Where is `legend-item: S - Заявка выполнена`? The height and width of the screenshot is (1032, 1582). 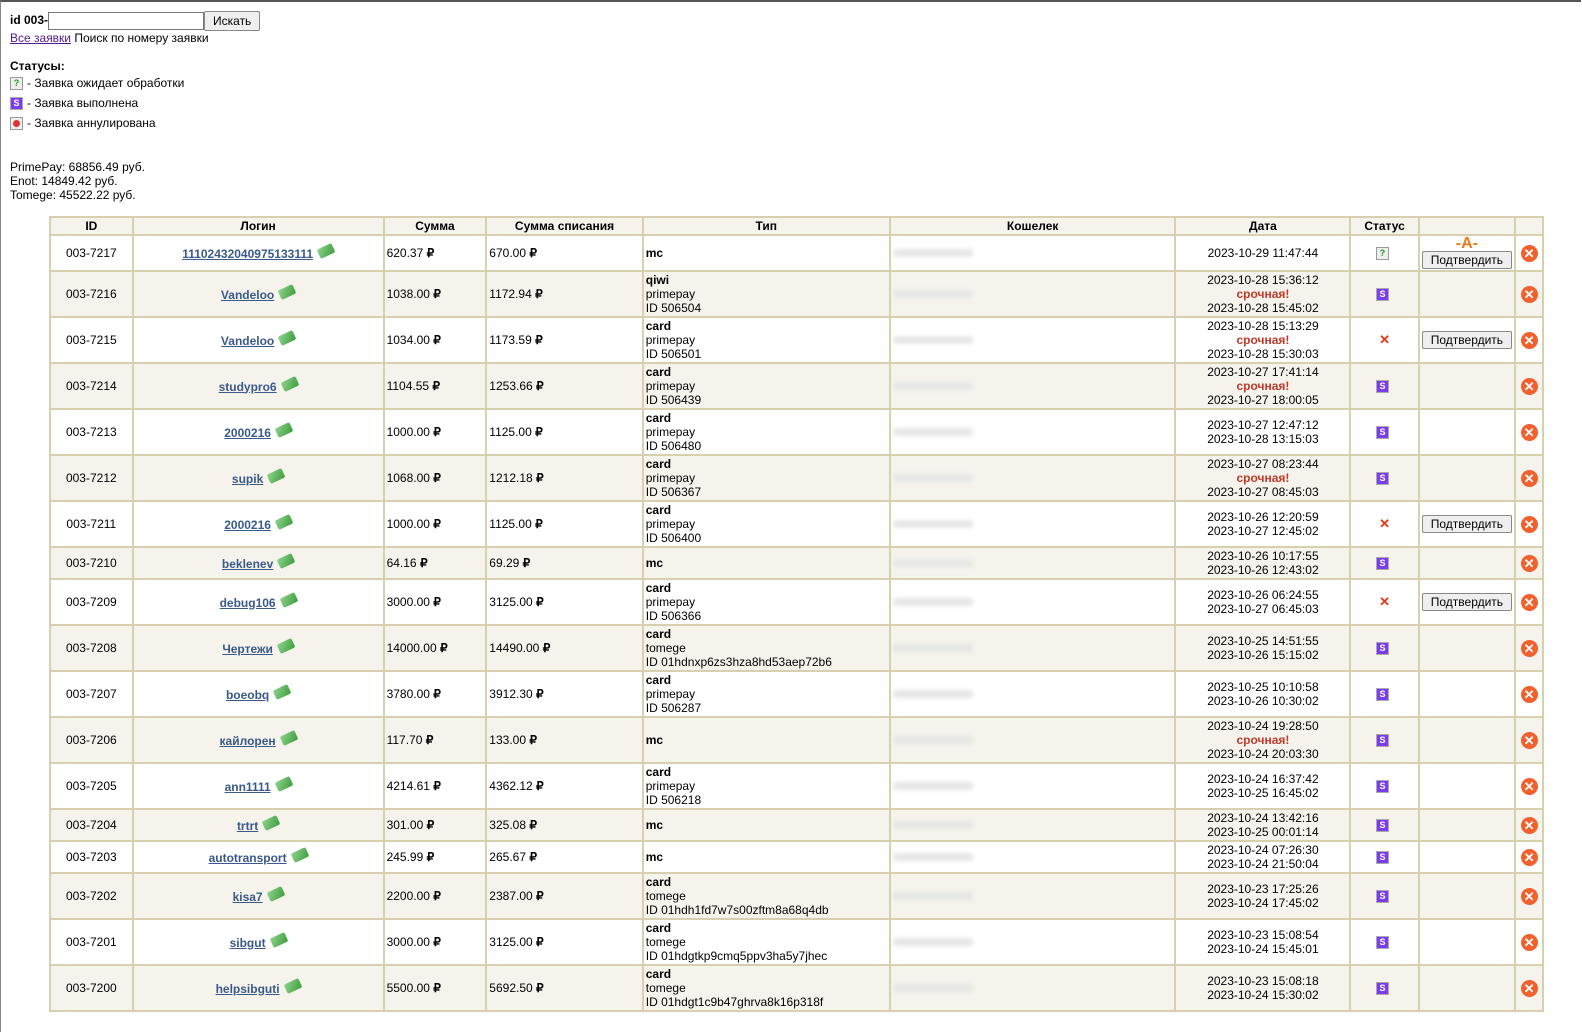 legend-item: S - Заявка выполнена is located at coordinates (97, 103).